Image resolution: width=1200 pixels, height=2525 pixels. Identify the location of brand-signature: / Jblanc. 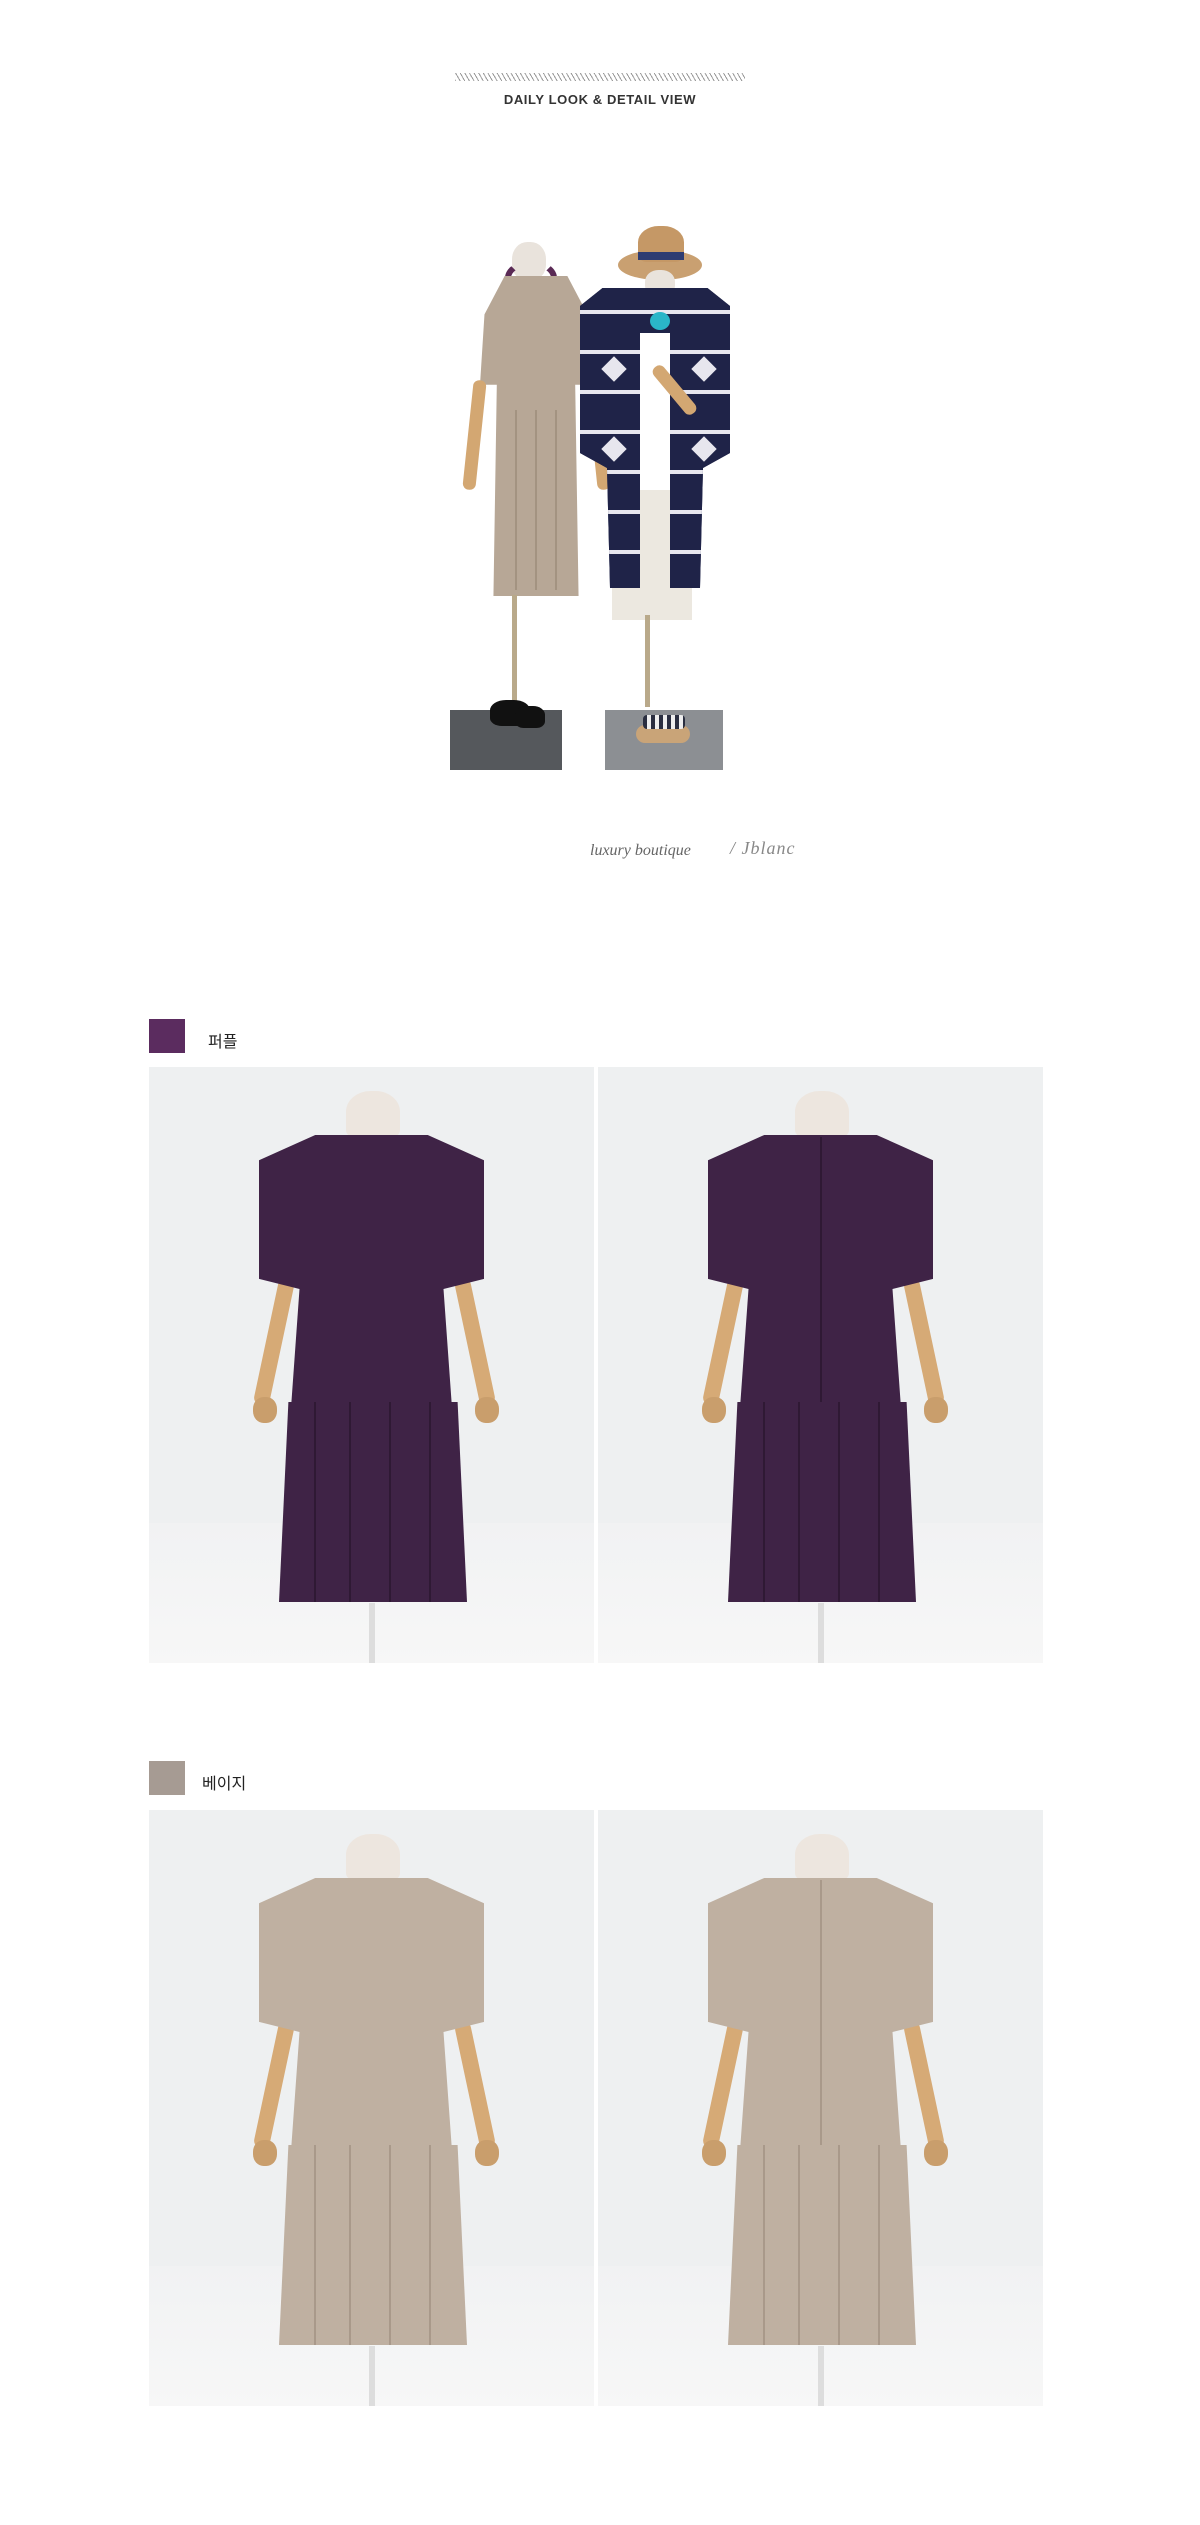
(763, 848).